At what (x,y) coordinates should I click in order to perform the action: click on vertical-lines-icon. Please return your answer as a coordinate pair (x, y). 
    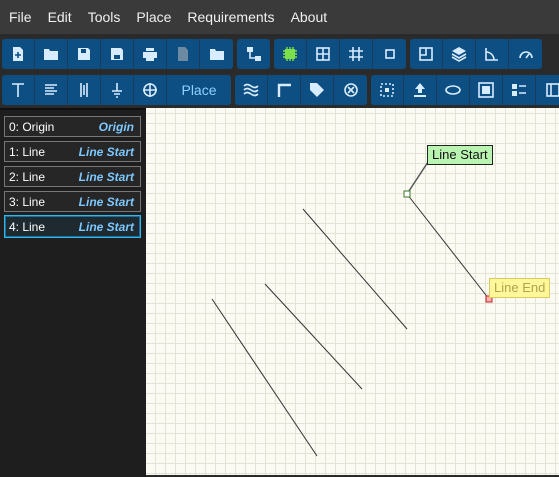
    Looking at the image, I should click on (84, 90).